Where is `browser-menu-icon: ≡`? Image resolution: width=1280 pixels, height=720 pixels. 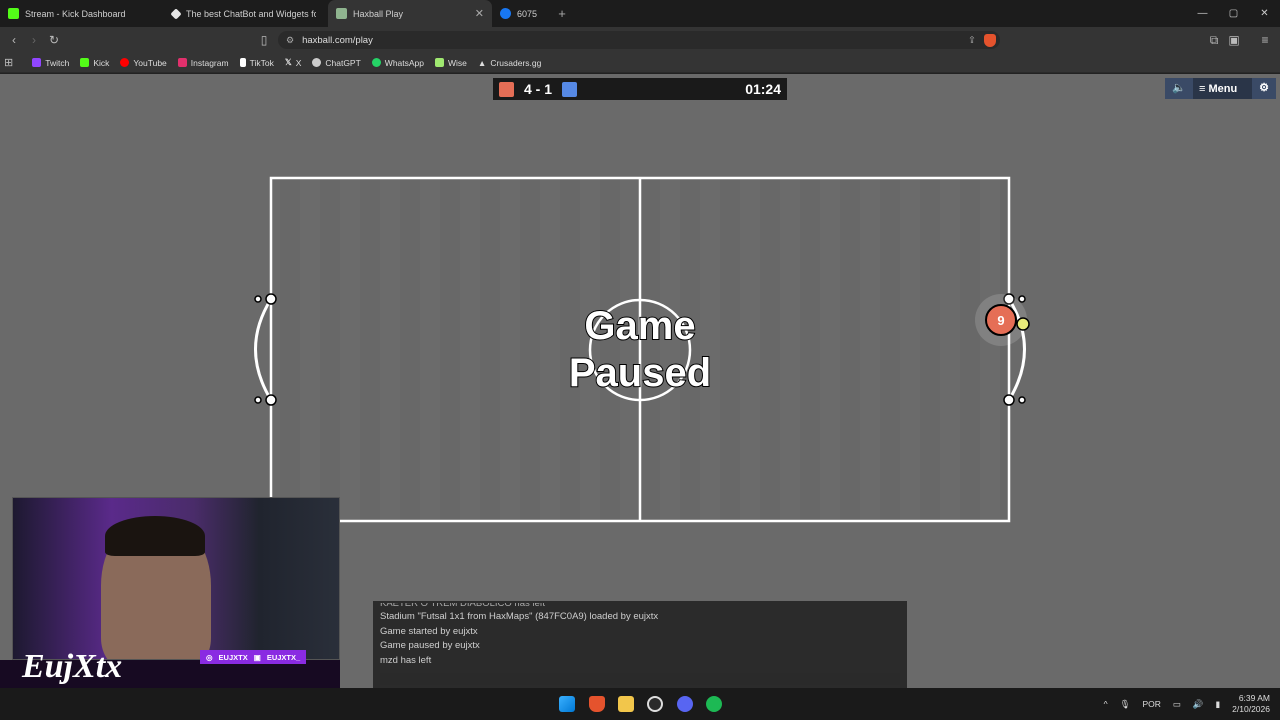 browser-menu-icon: ≡ is located at coordinates (1265, 40).